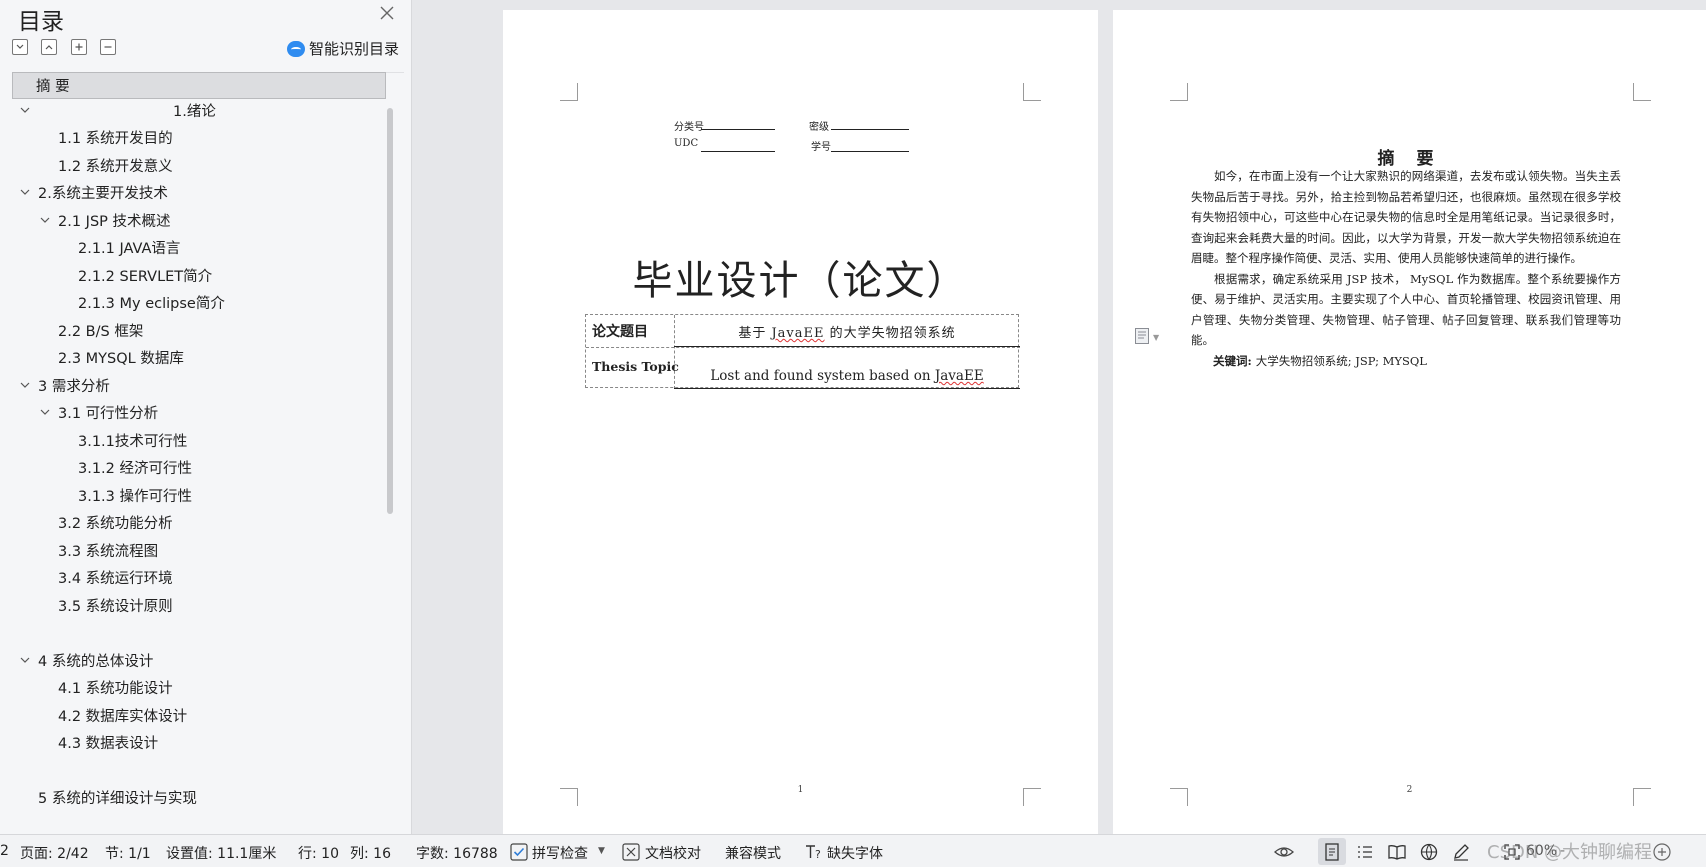  What do you see at coordinates (390, 311) in the screenshot?
I see `toc-scrollbar` at bounding box center [390, 311].